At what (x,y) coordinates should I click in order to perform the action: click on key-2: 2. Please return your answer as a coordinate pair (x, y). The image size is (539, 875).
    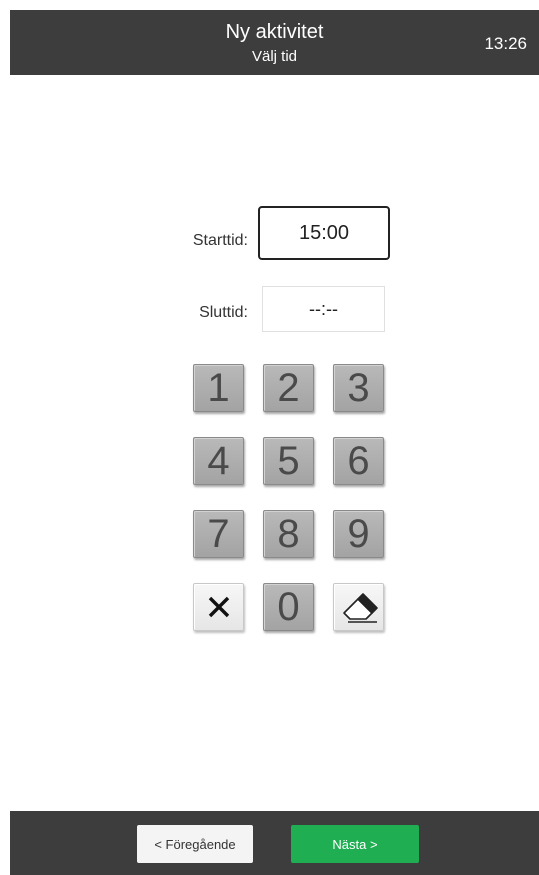
    Looking at the image, I should click on (288, 388).